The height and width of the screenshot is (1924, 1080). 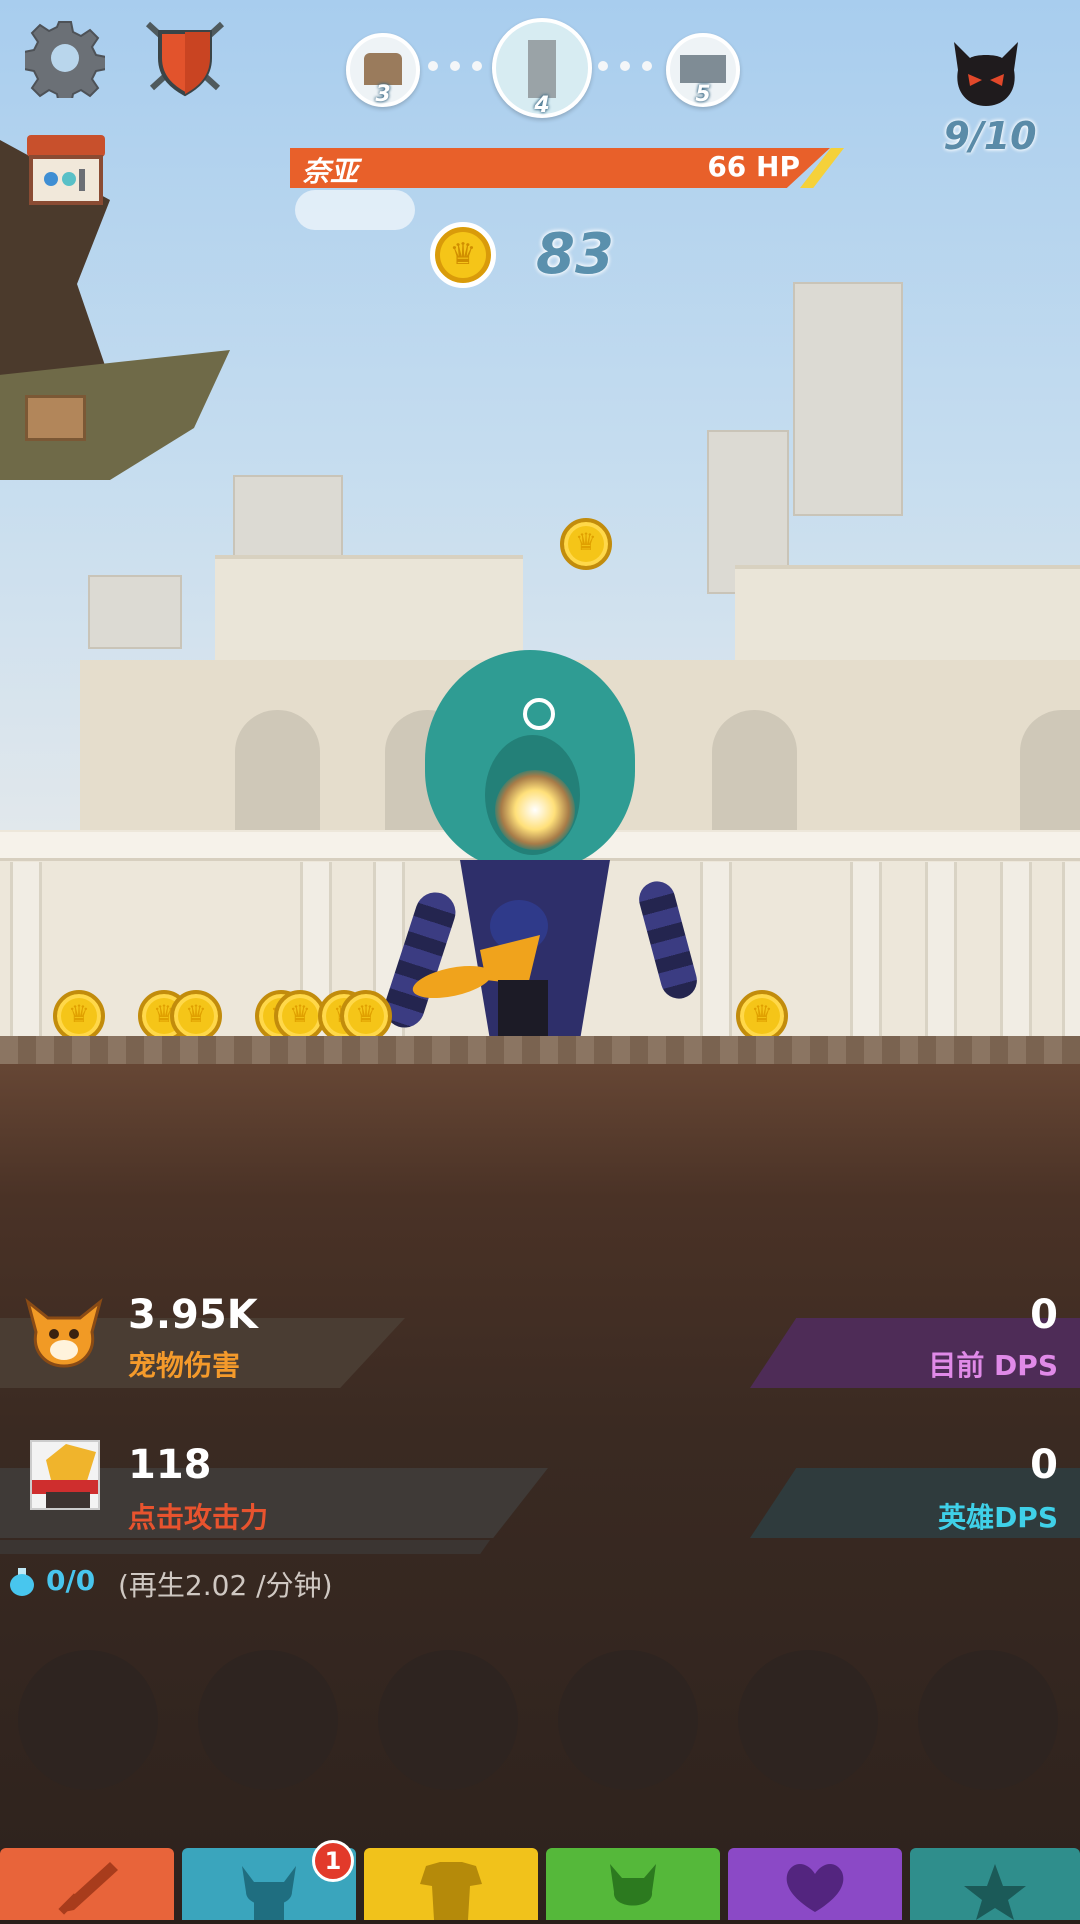 What do you see at coordinates (68, 1500) in the screenshot?
I see `hero-avatar-body` at bounding box center [68, 1500].